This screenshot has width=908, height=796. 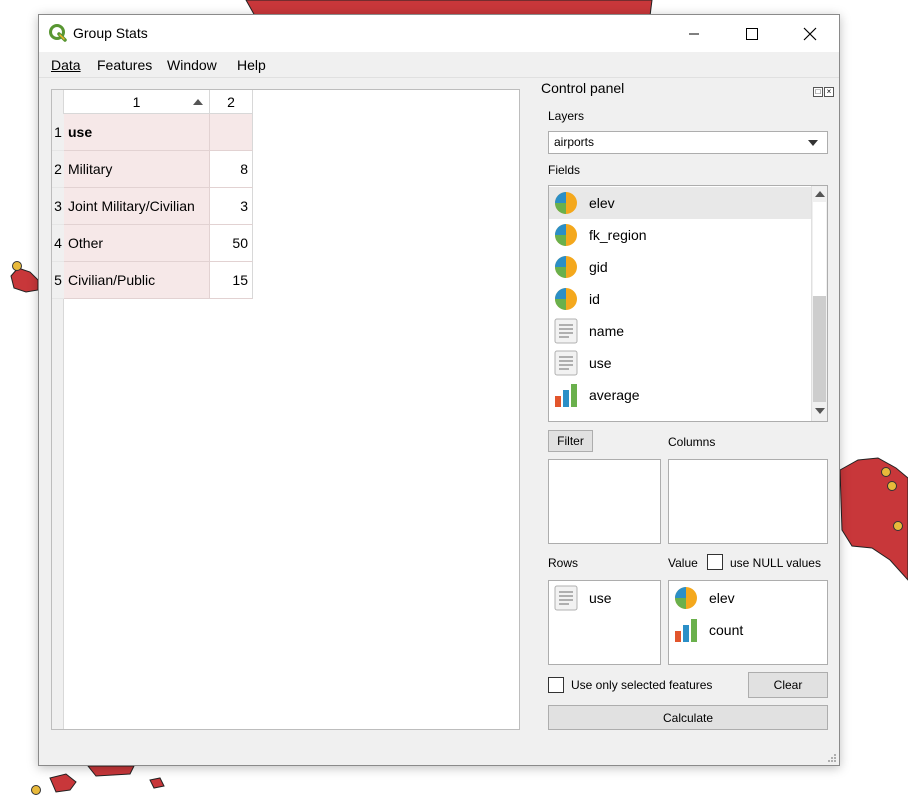 I want to click on field-item-gid: gid, so click(x=680, y=267).